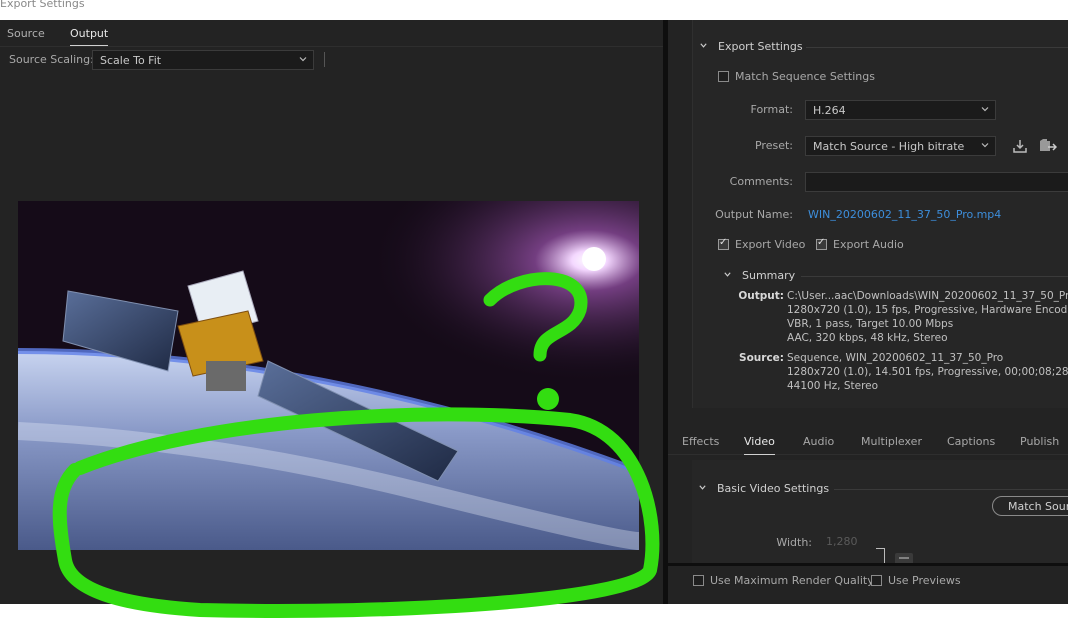  Describe the element at coordinates (723, 243) in the screenshot. I see `export-video-checkbox` at that location.